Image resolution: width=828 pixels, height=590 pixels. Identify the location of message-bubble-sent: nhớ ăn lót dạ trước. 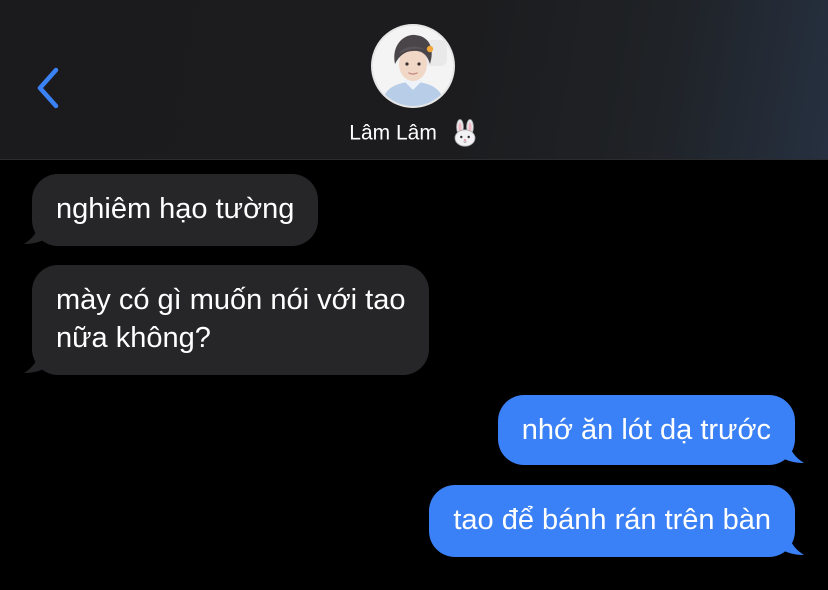
(646, 430).